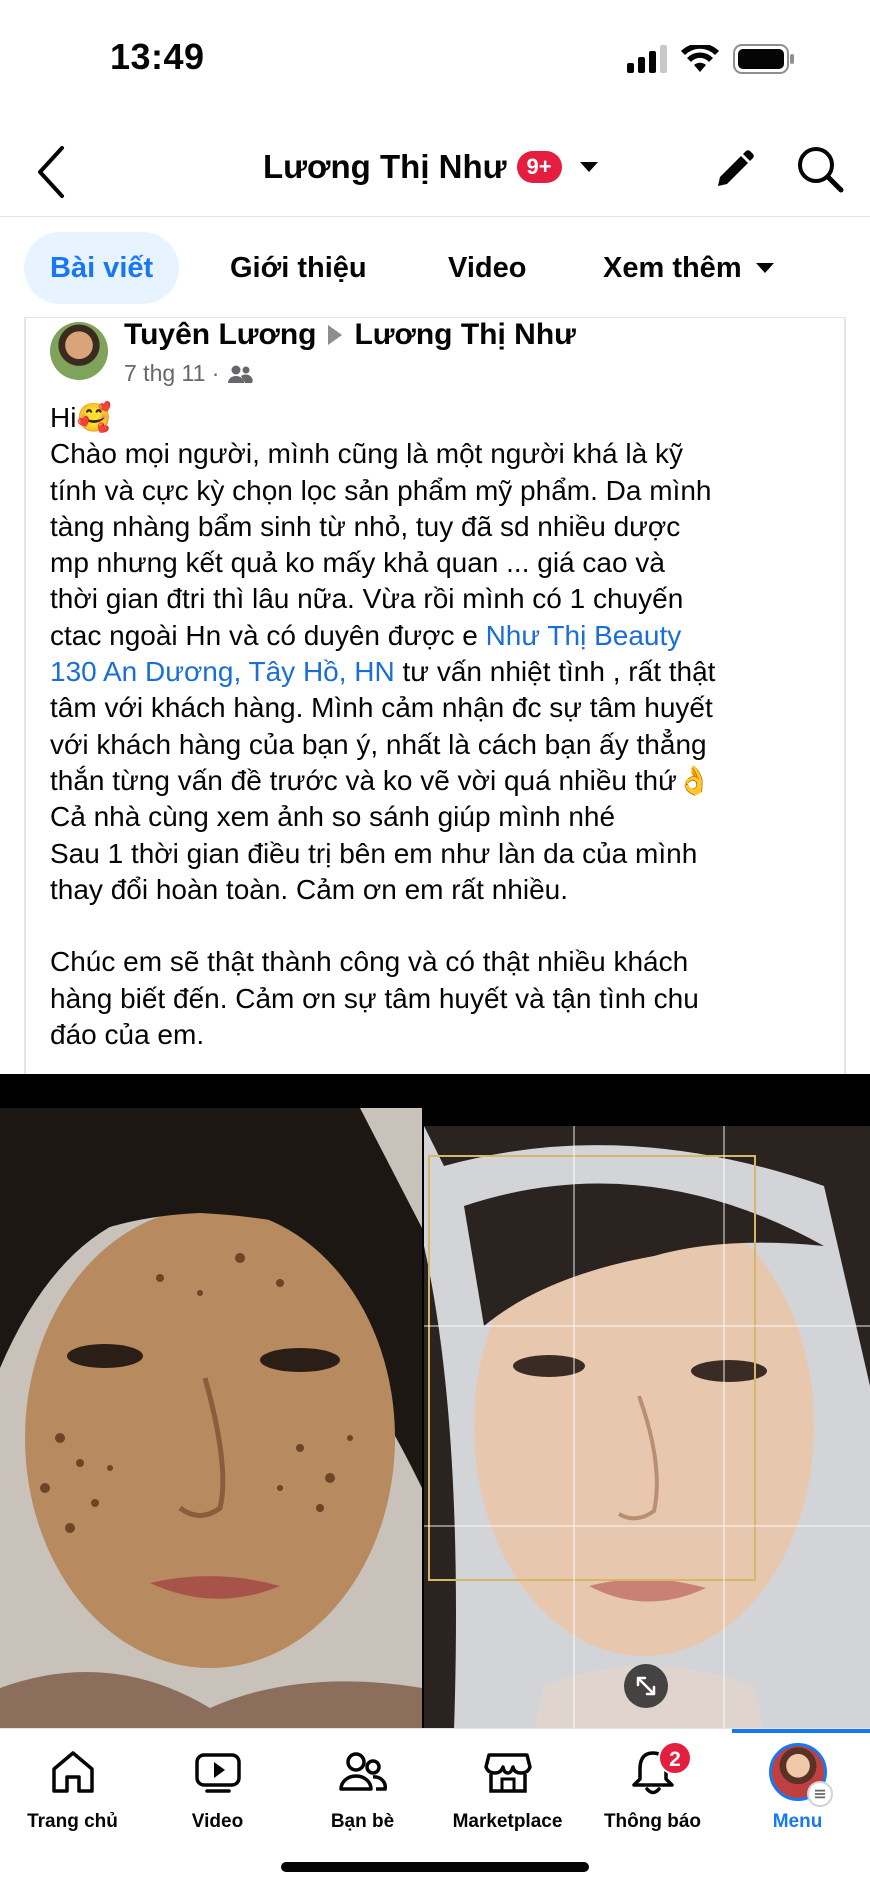 The width and height of the screenshot is (870, 1886). Describe the element at coordinates (675, 1758) in the screenshot. I see `notification-count-badge: 2` at that location.